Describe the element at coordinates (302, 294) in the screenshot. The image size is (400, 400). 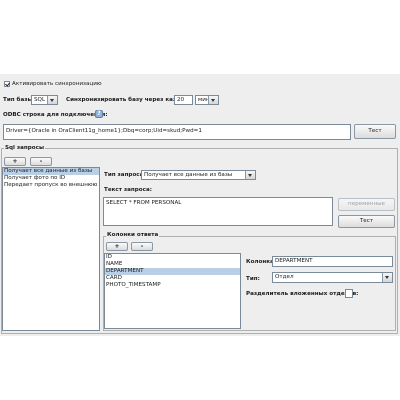
I see `separator-label: Разделитель вложенных отделов:` at that location.